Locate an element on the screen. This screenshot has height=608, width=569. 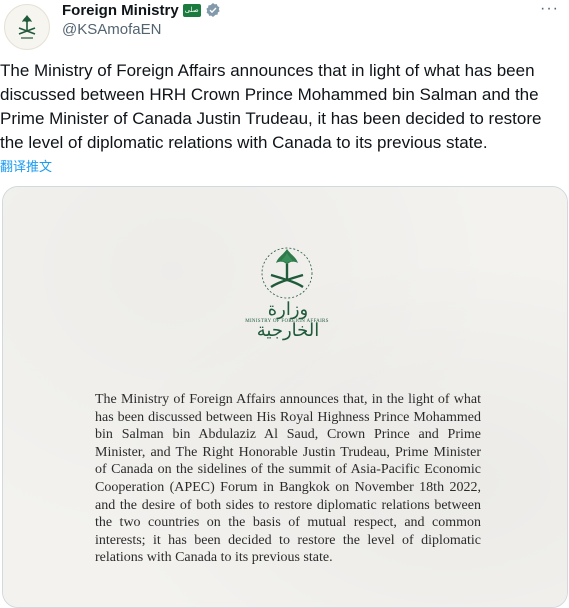
avatar is located at coordinates (27, 27).